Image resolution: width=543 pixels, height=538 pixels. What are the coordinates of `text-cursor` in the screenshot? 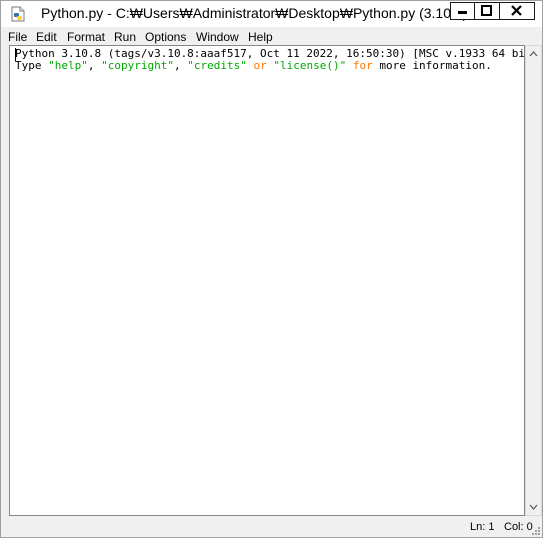 It's located at (15, 54).